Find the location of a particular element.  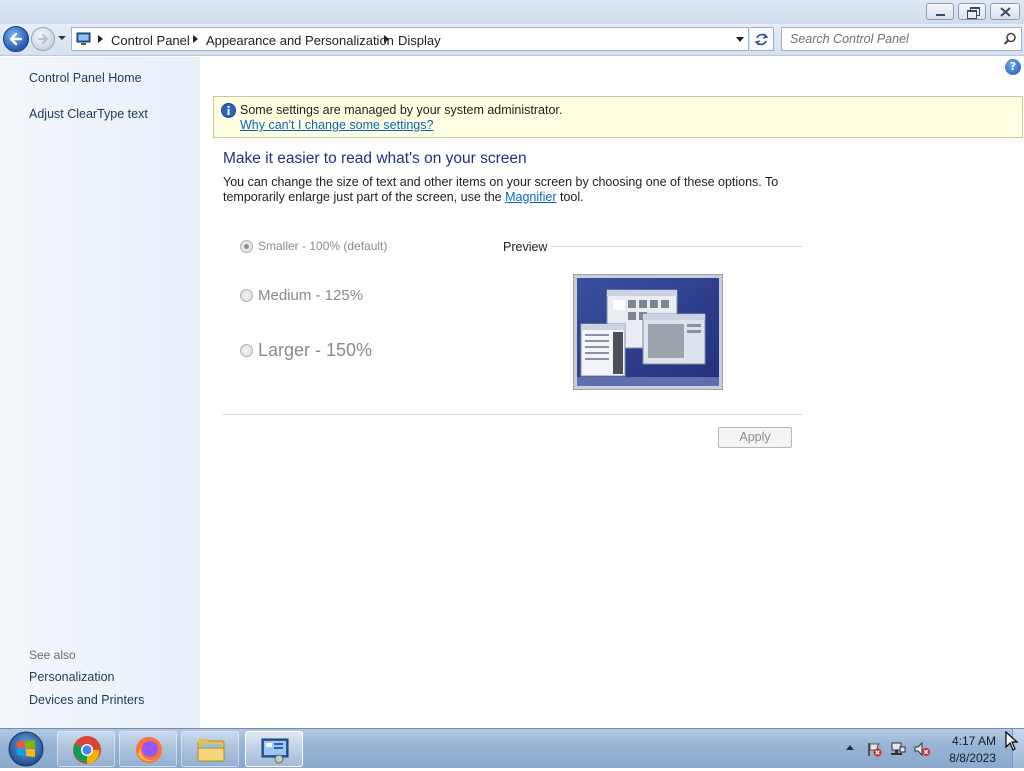

desktop-preview-icon is located at coordinates (648, 332).